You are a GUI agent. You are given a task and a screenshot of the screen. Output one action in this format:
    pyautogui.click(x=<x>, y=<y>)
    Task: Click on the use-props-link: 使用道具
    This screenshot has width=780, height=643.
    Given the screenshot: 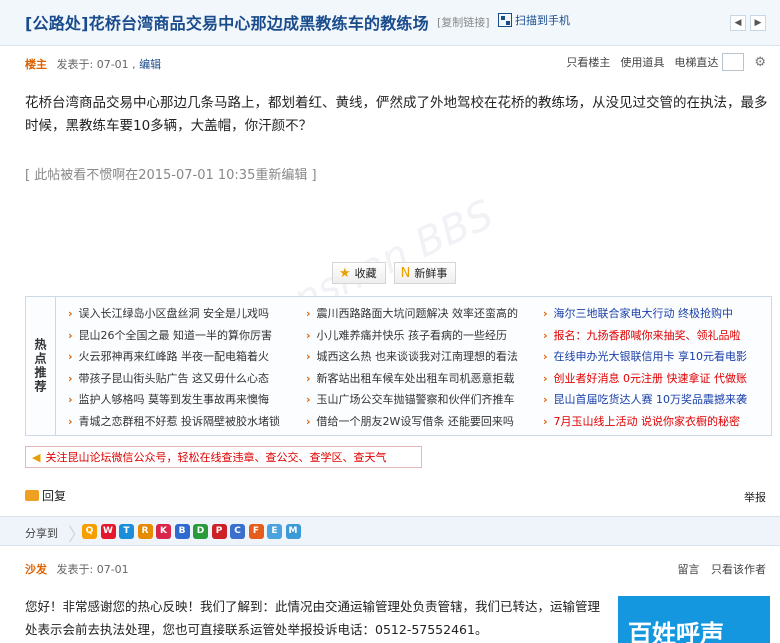 What is the action you would take?
    pyautogui.click(x=642, y=62)
    